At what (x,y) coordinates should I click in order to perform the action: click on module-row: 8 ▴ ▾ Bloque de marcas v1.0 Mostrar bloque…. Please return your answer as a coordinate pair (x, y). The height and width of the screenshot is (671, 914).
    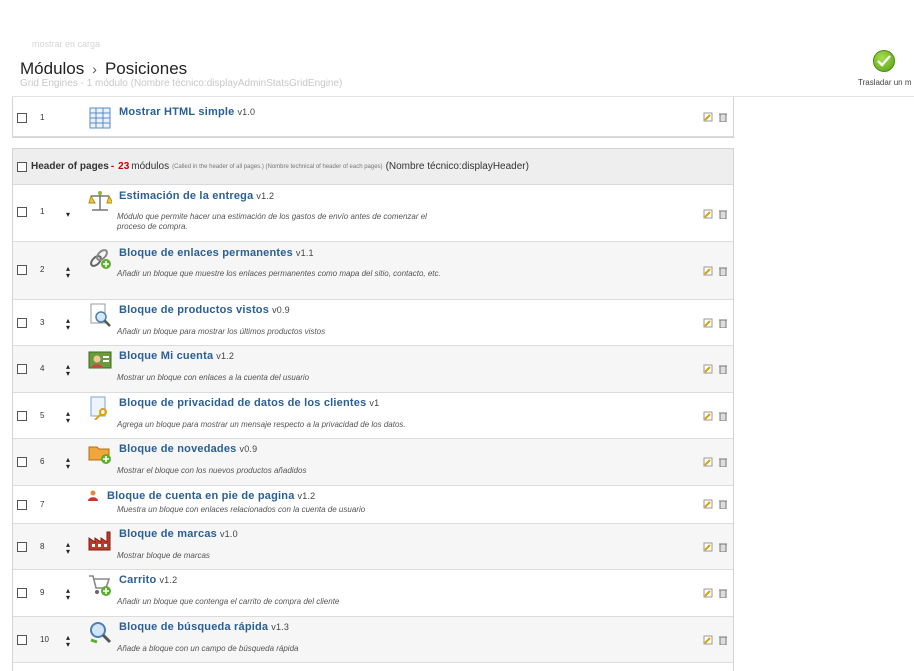
    Looking at the image, I should click on (373, 547).